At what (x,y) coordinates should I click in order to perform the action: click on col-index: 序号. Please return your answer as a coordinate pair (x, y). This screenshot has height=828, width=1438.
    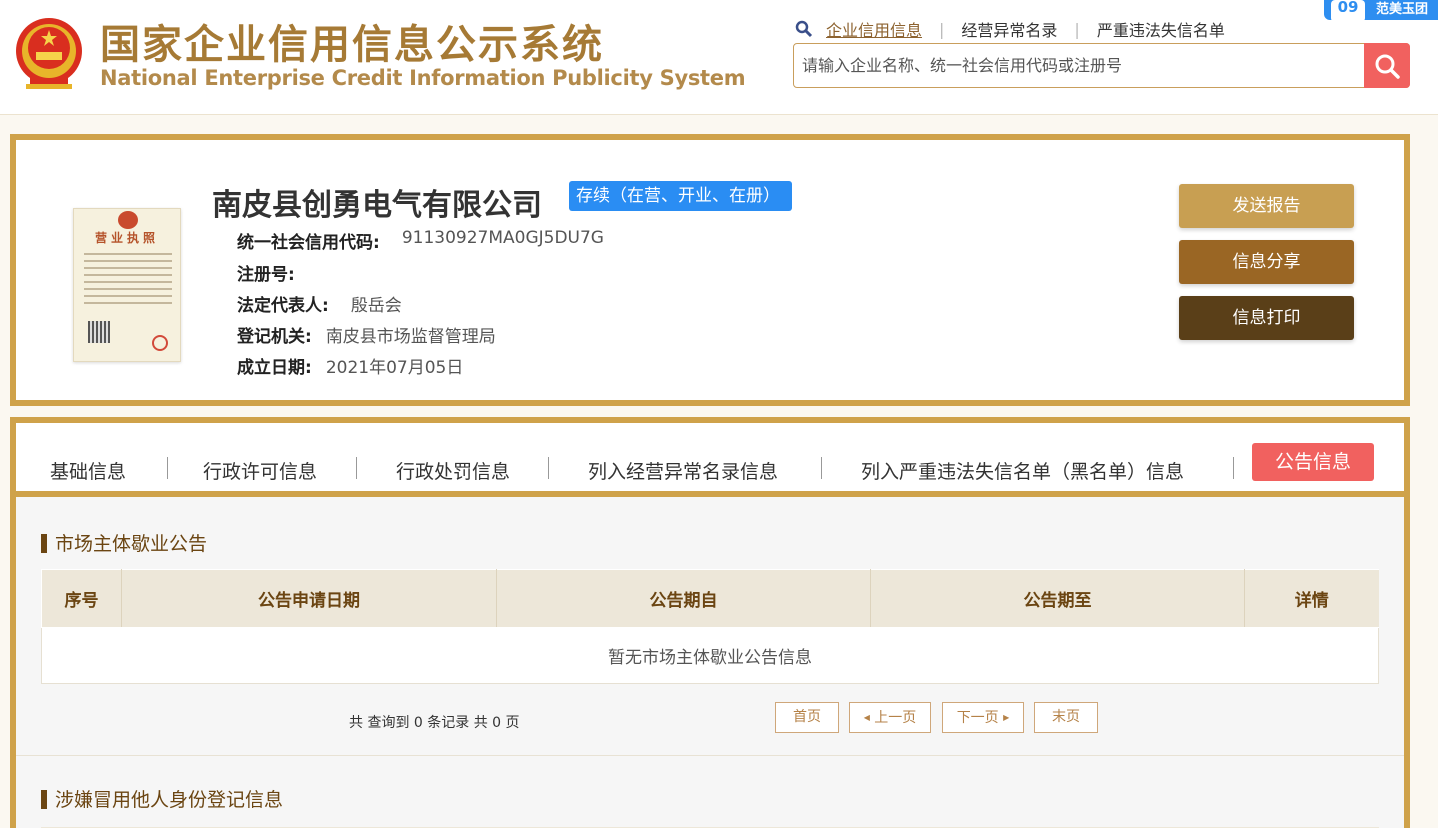
    Looking at the image, I should click on (81, 598).